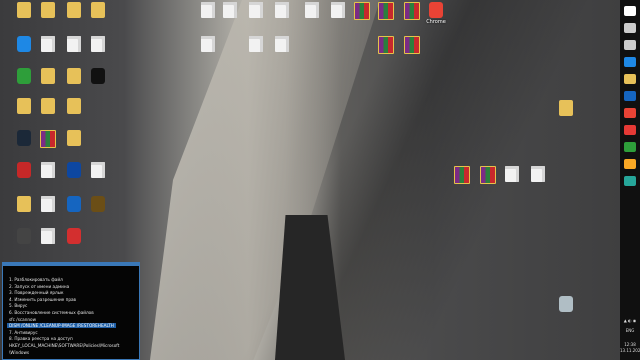 This screenshot has width=640, height=360. Describe the element at coordinates (630, 11) in the screenshot. I see `start-icon` at that location.